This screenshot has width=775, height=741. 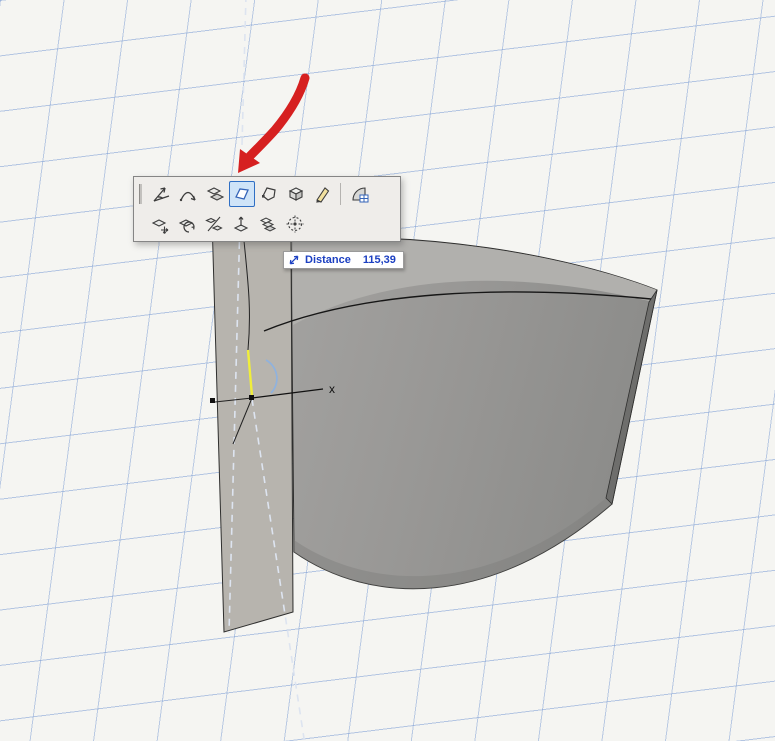 I want to click on pencil-tool-icon, so click(x=322, y=195).